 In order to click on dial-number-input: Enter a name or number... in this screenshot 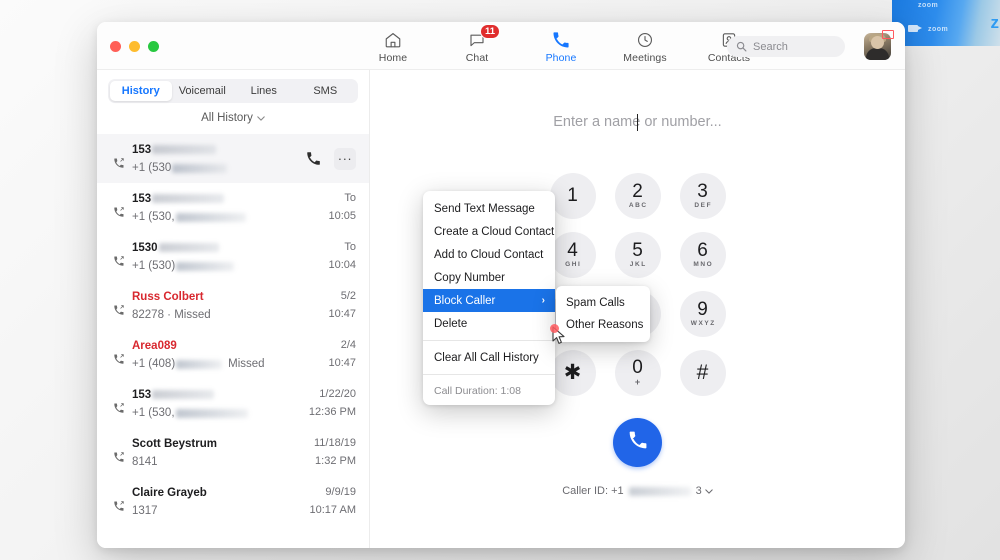, I will do `click(638, 124)`.